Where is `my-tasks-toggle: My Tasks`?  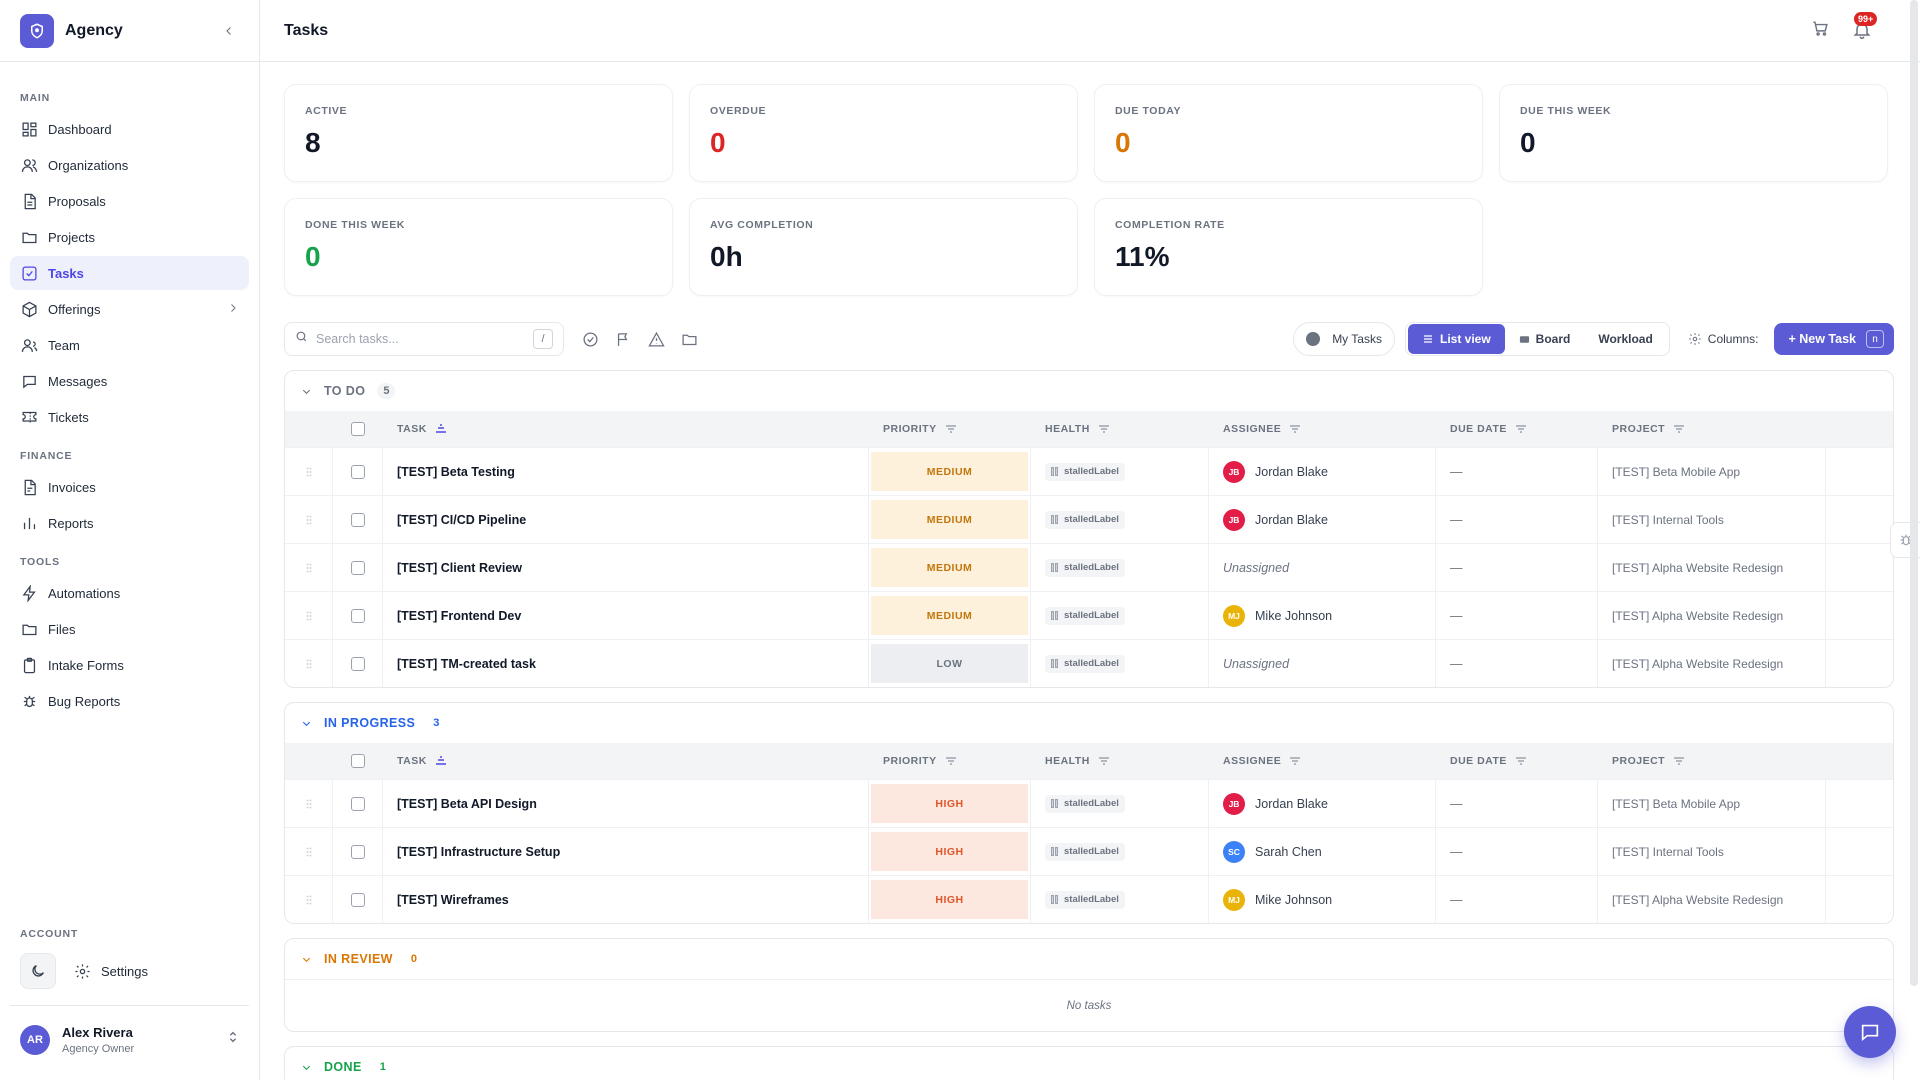 my-tasks-toggle: My Tasks is located at coordinates (1344, 339).